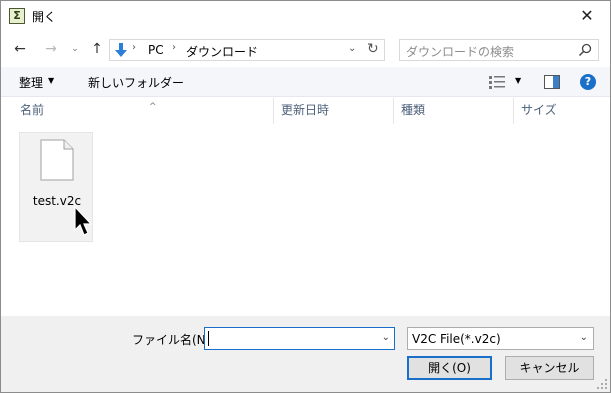 This screenshot has width=611, height=393. Describe the element at coordinates (75, 49) in the screenshot. I see `recent-locations-button: ⌄` at that location.